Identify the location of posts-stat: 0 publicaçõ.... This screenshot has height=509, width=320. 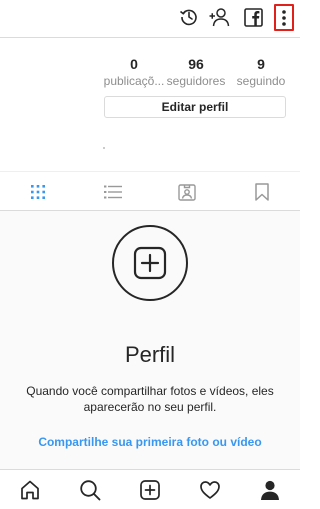
(134, 72).